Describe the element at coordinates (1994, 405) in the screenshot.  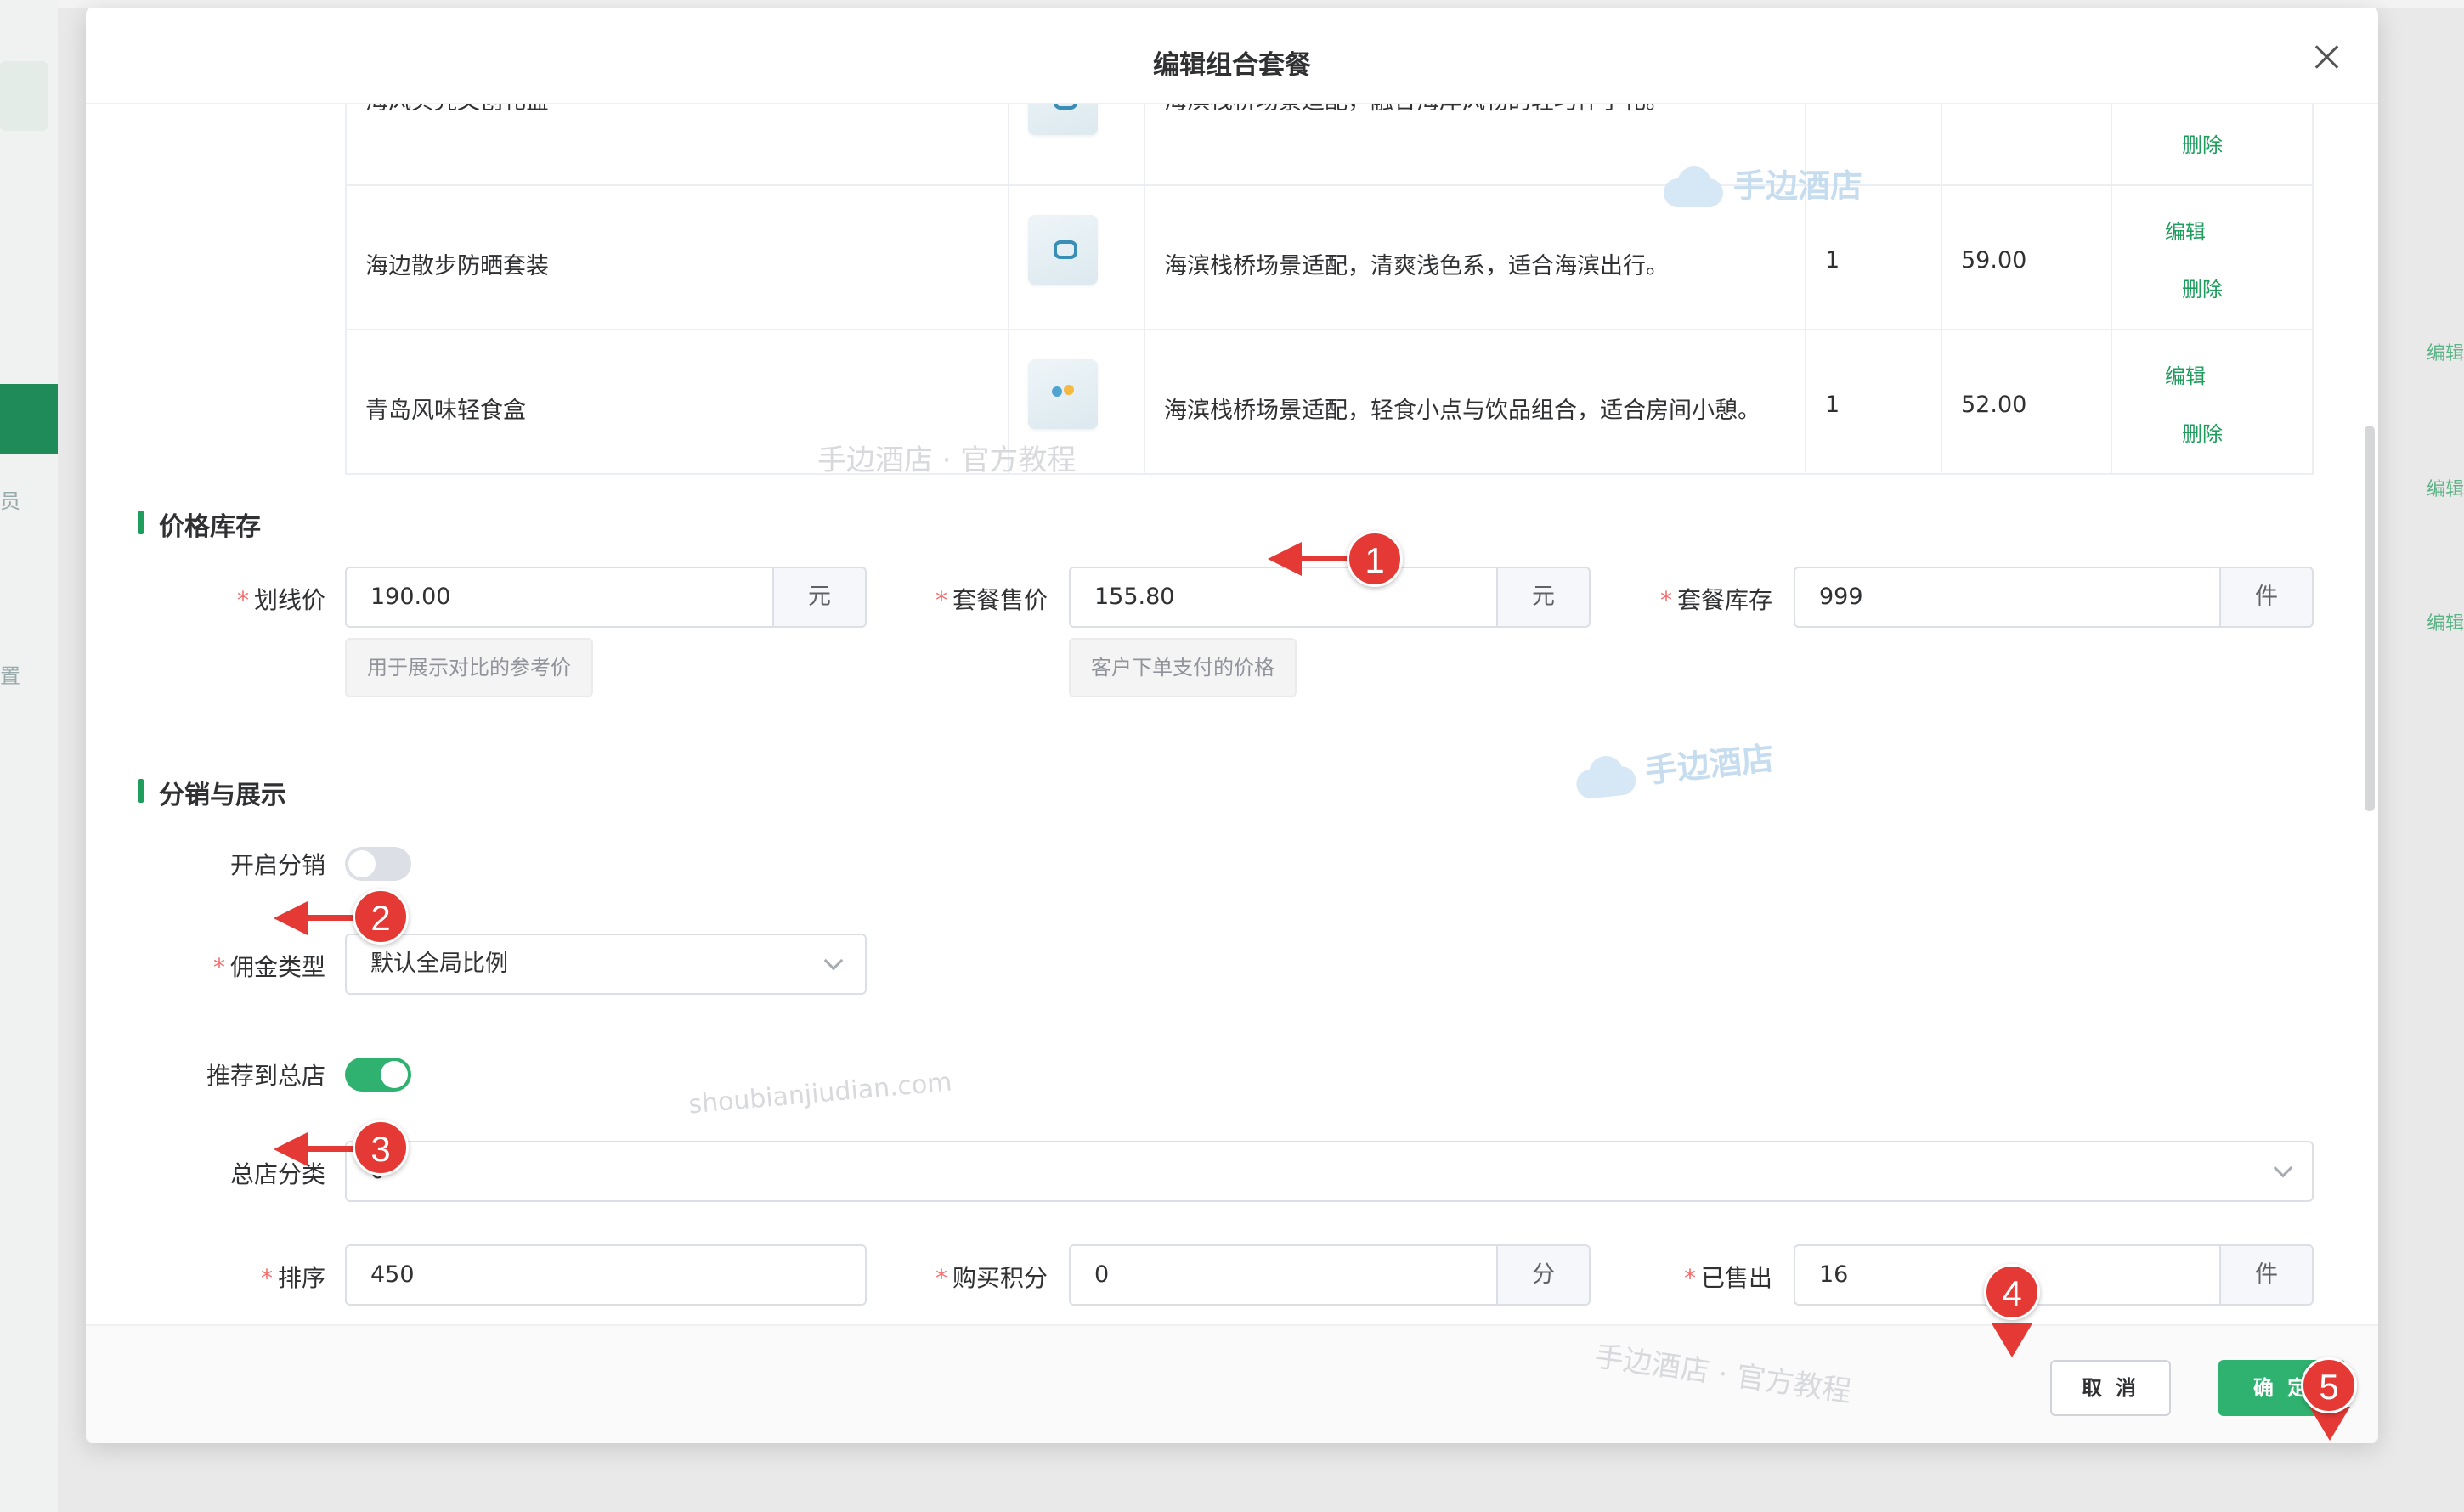
I see `product-price: 52.00` at that location.